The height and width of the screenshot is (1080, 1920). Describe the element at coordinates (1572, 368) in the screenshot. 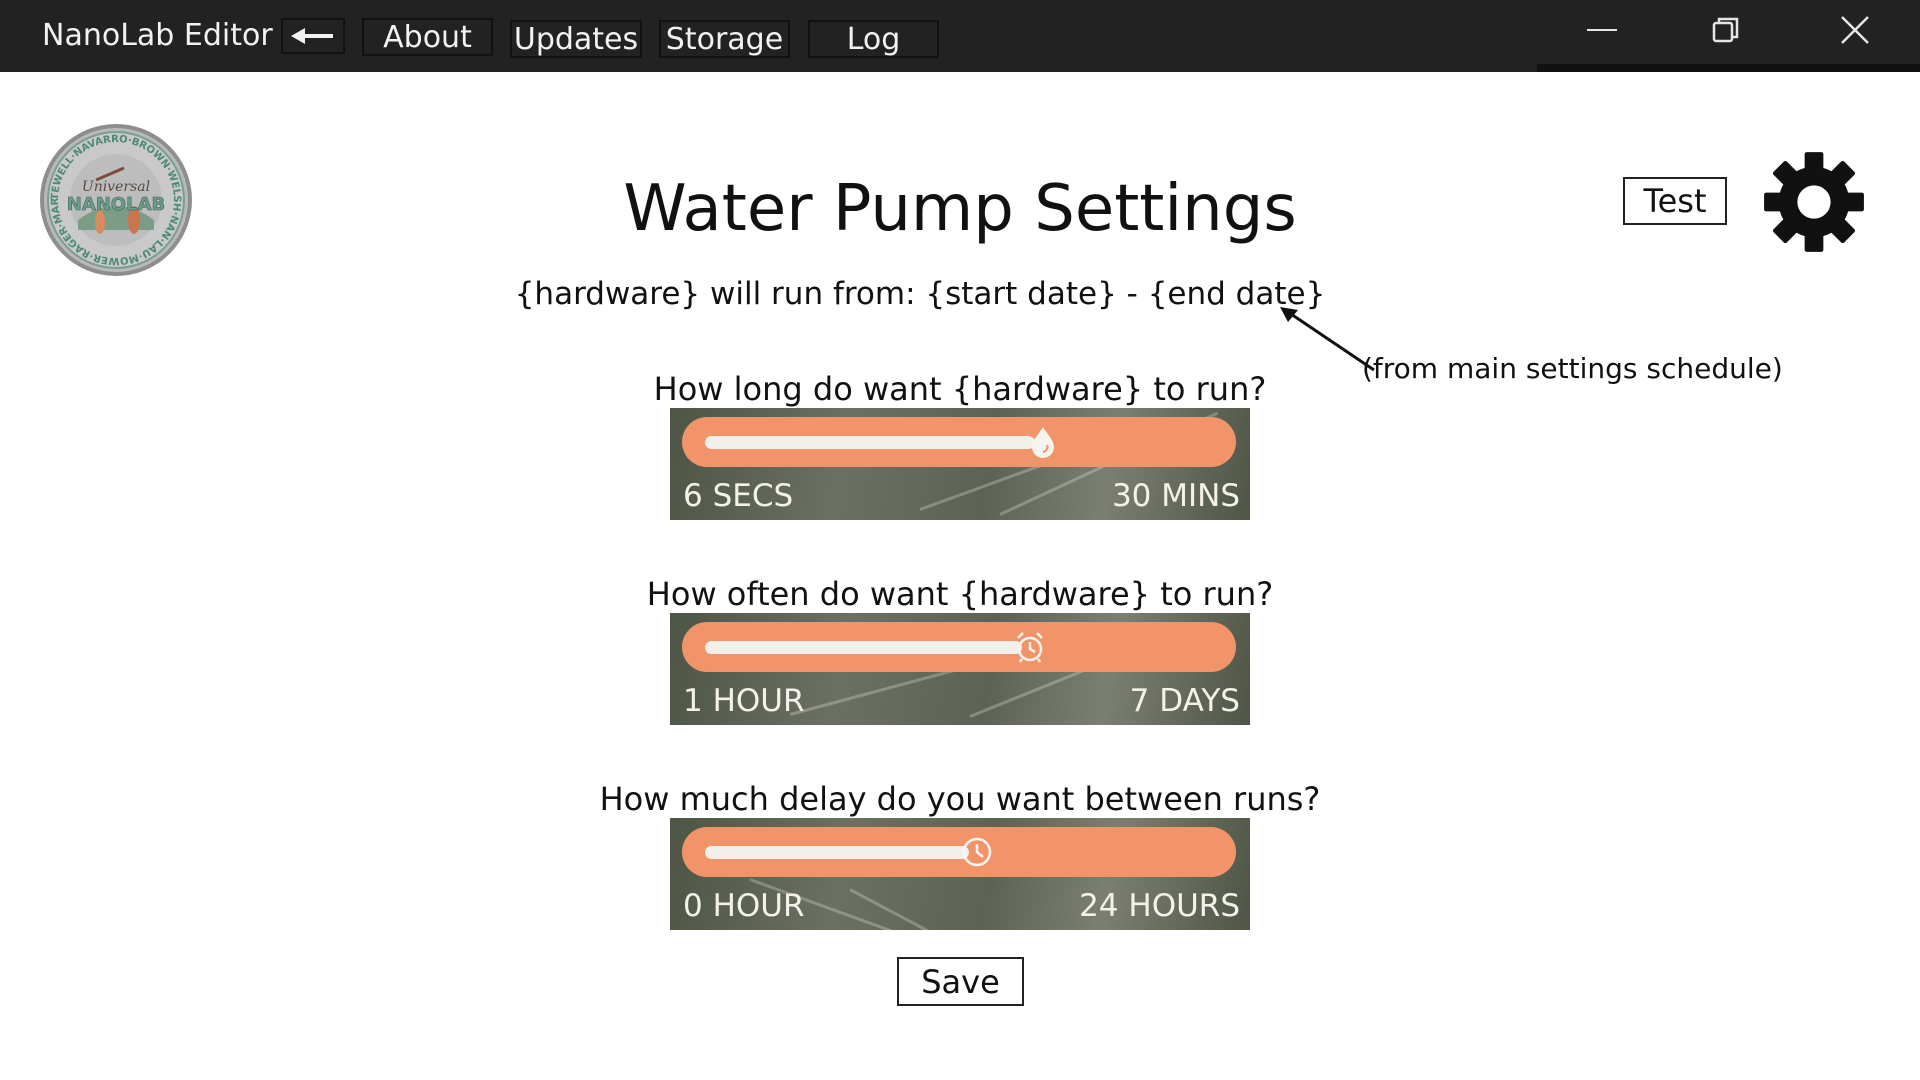

I see `schedule-note: (from main settings schedule)` at that location.